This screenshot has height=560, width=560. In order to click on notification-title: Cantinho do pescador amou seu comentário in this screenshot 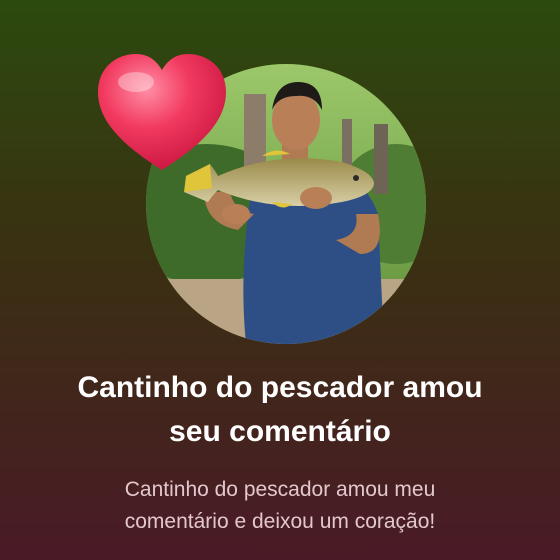, I will do `click(280, 409)`.